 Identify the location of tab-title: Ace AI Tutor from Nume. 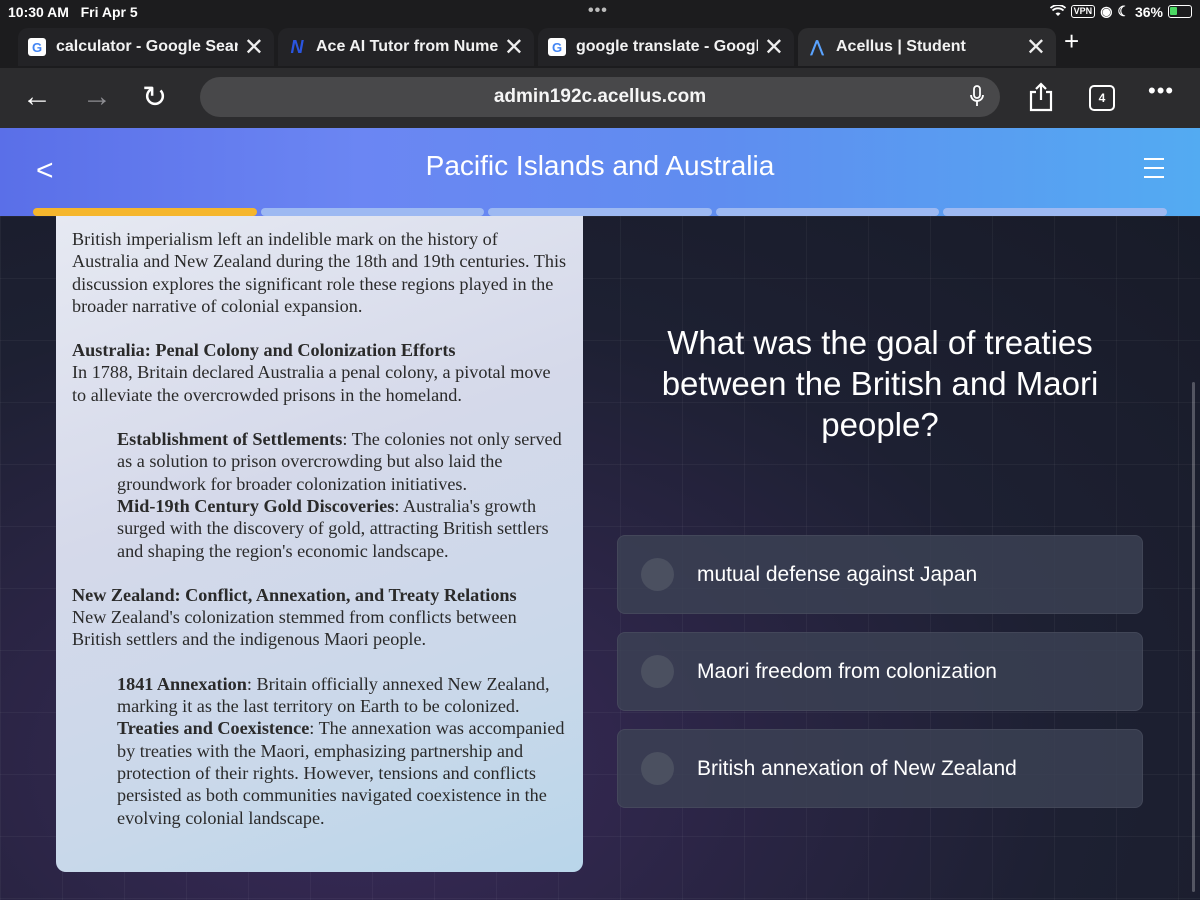
(407, 46).